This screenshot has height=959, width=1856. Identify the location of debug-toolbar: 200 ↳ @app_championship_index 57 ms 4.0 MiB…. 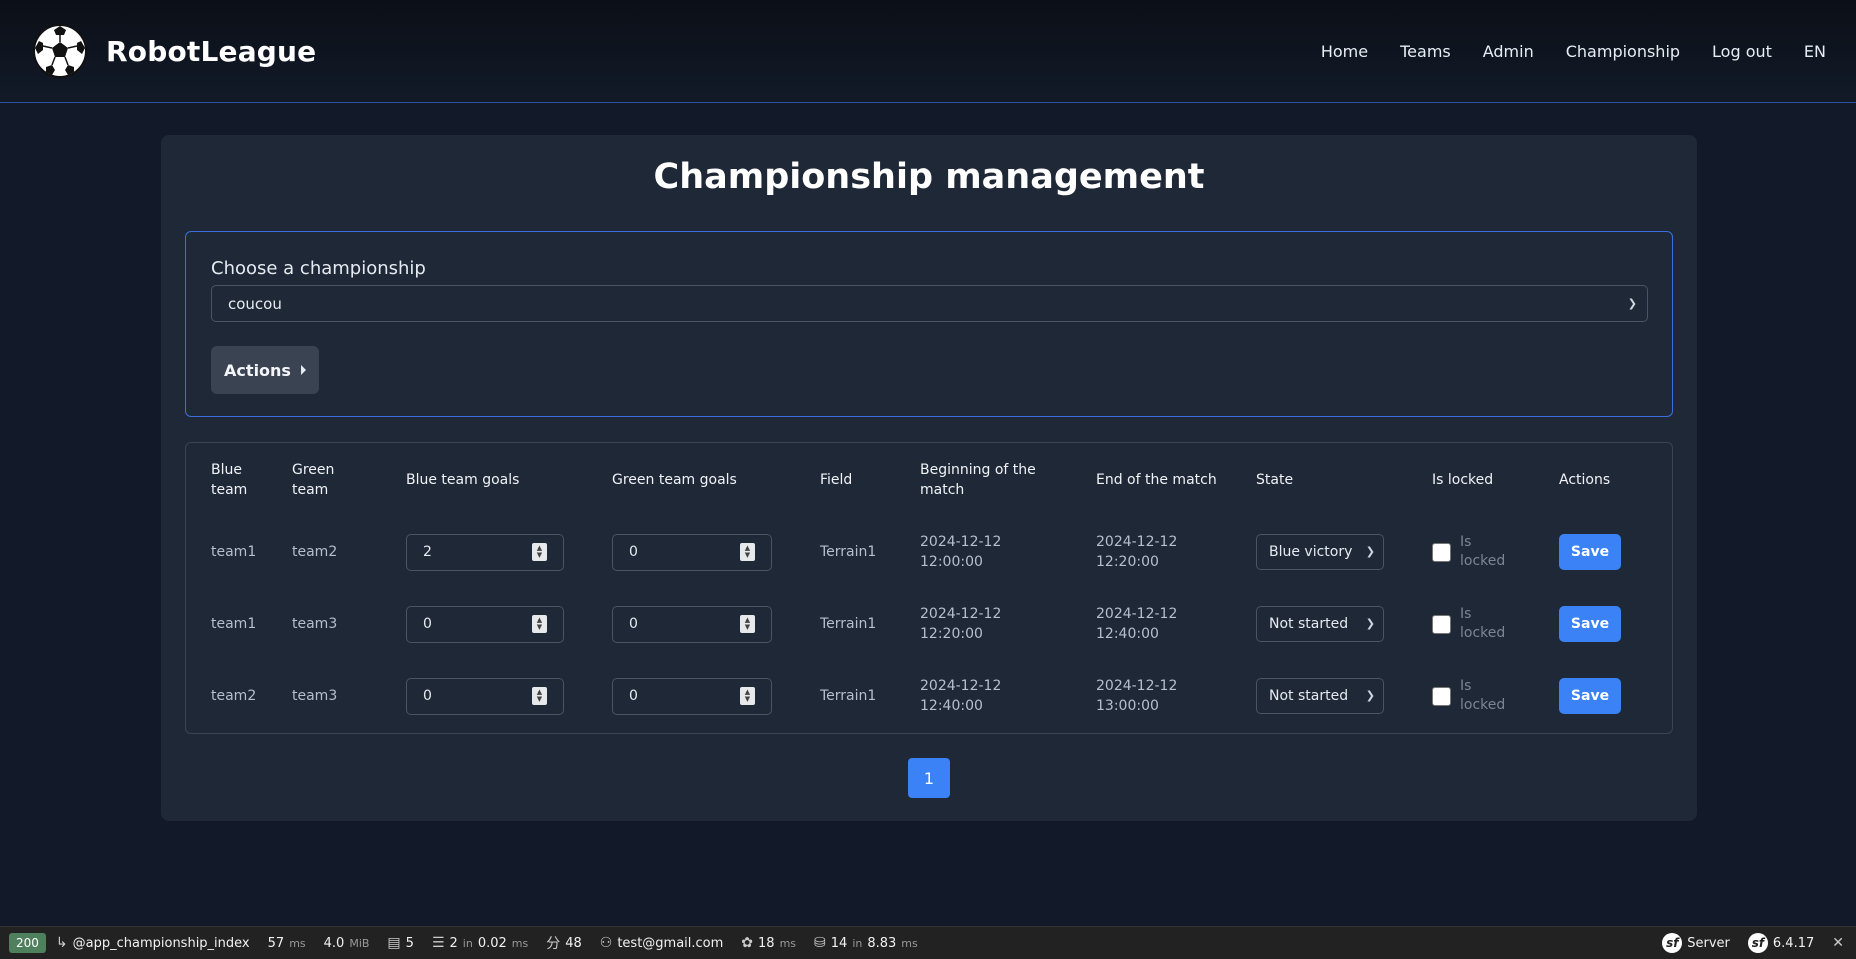
(928, 942).